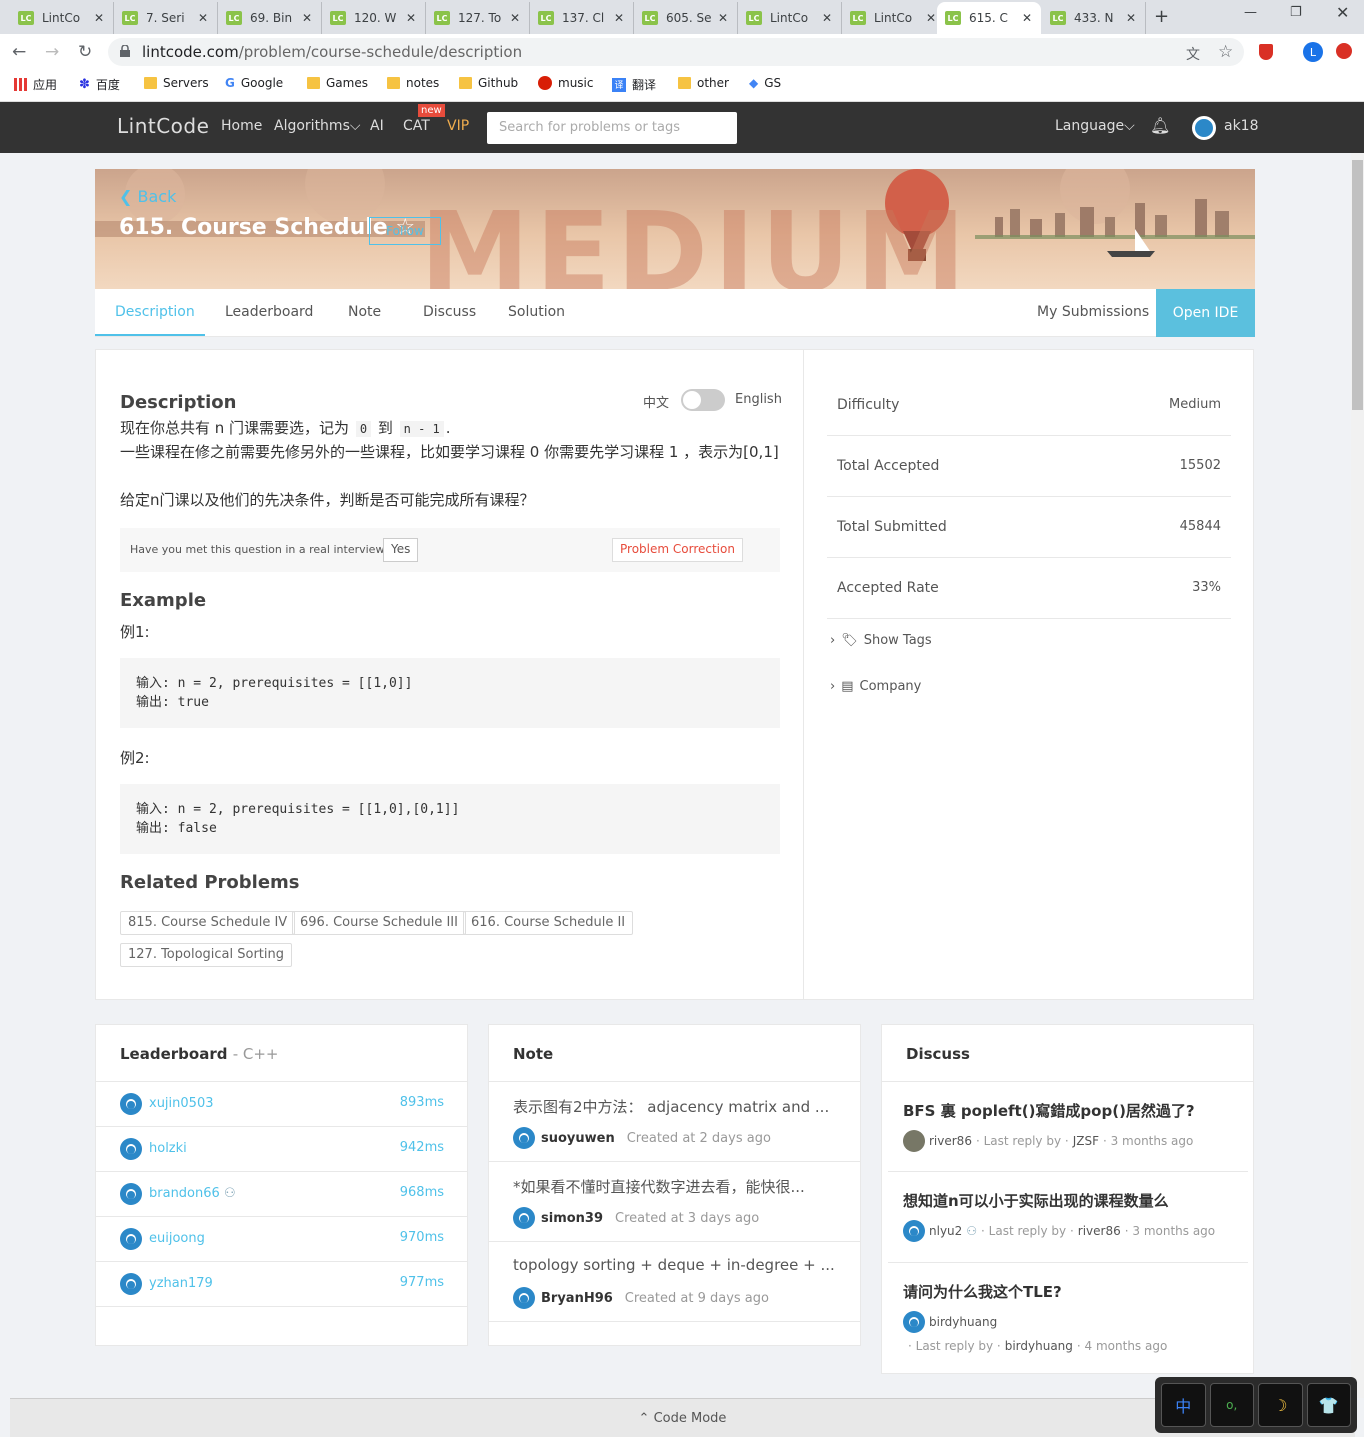  I want to click on browser-tab: LC 120. W ✕, so click(374, 18).